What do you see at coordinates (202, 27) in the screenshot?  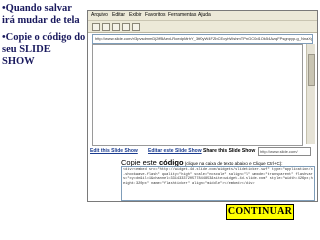 I see `toolbar` at bounding box center [202, 27].